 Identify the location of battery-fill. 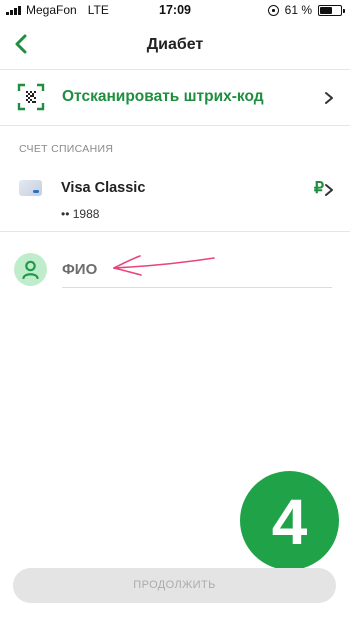
(326, 10).